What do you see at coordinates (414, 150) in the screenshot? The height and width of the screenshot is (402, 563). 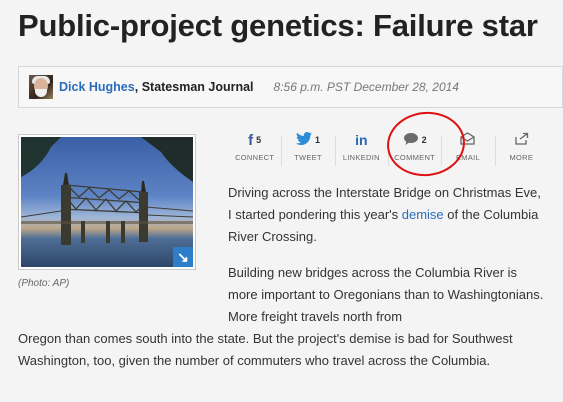 I see `comment-button: 2 COMMENT` at bounding box center [414, 150].